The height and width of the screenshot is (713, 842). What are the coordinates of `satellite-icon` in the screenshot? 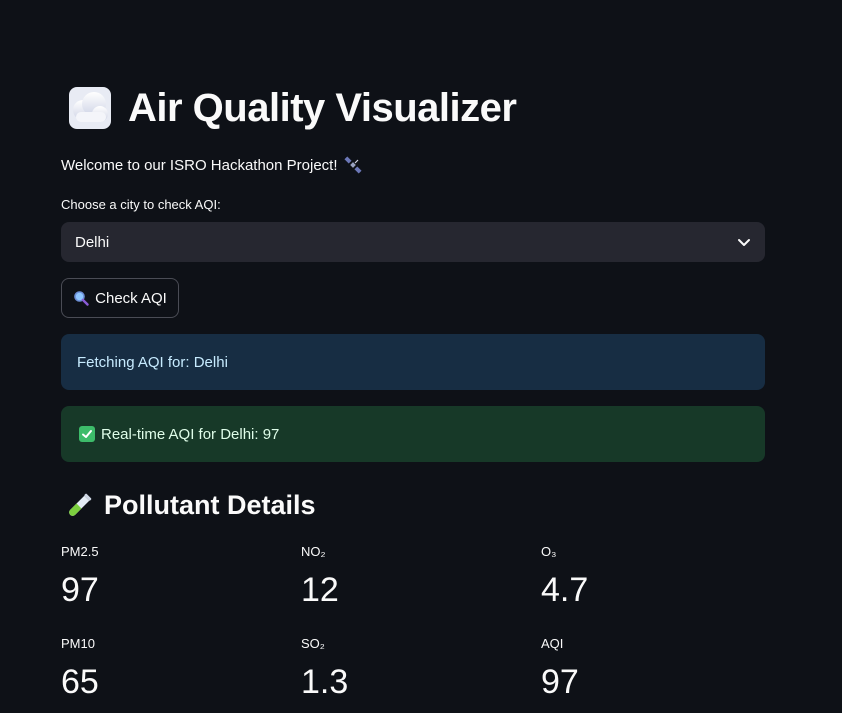 It's located at (352, 165).